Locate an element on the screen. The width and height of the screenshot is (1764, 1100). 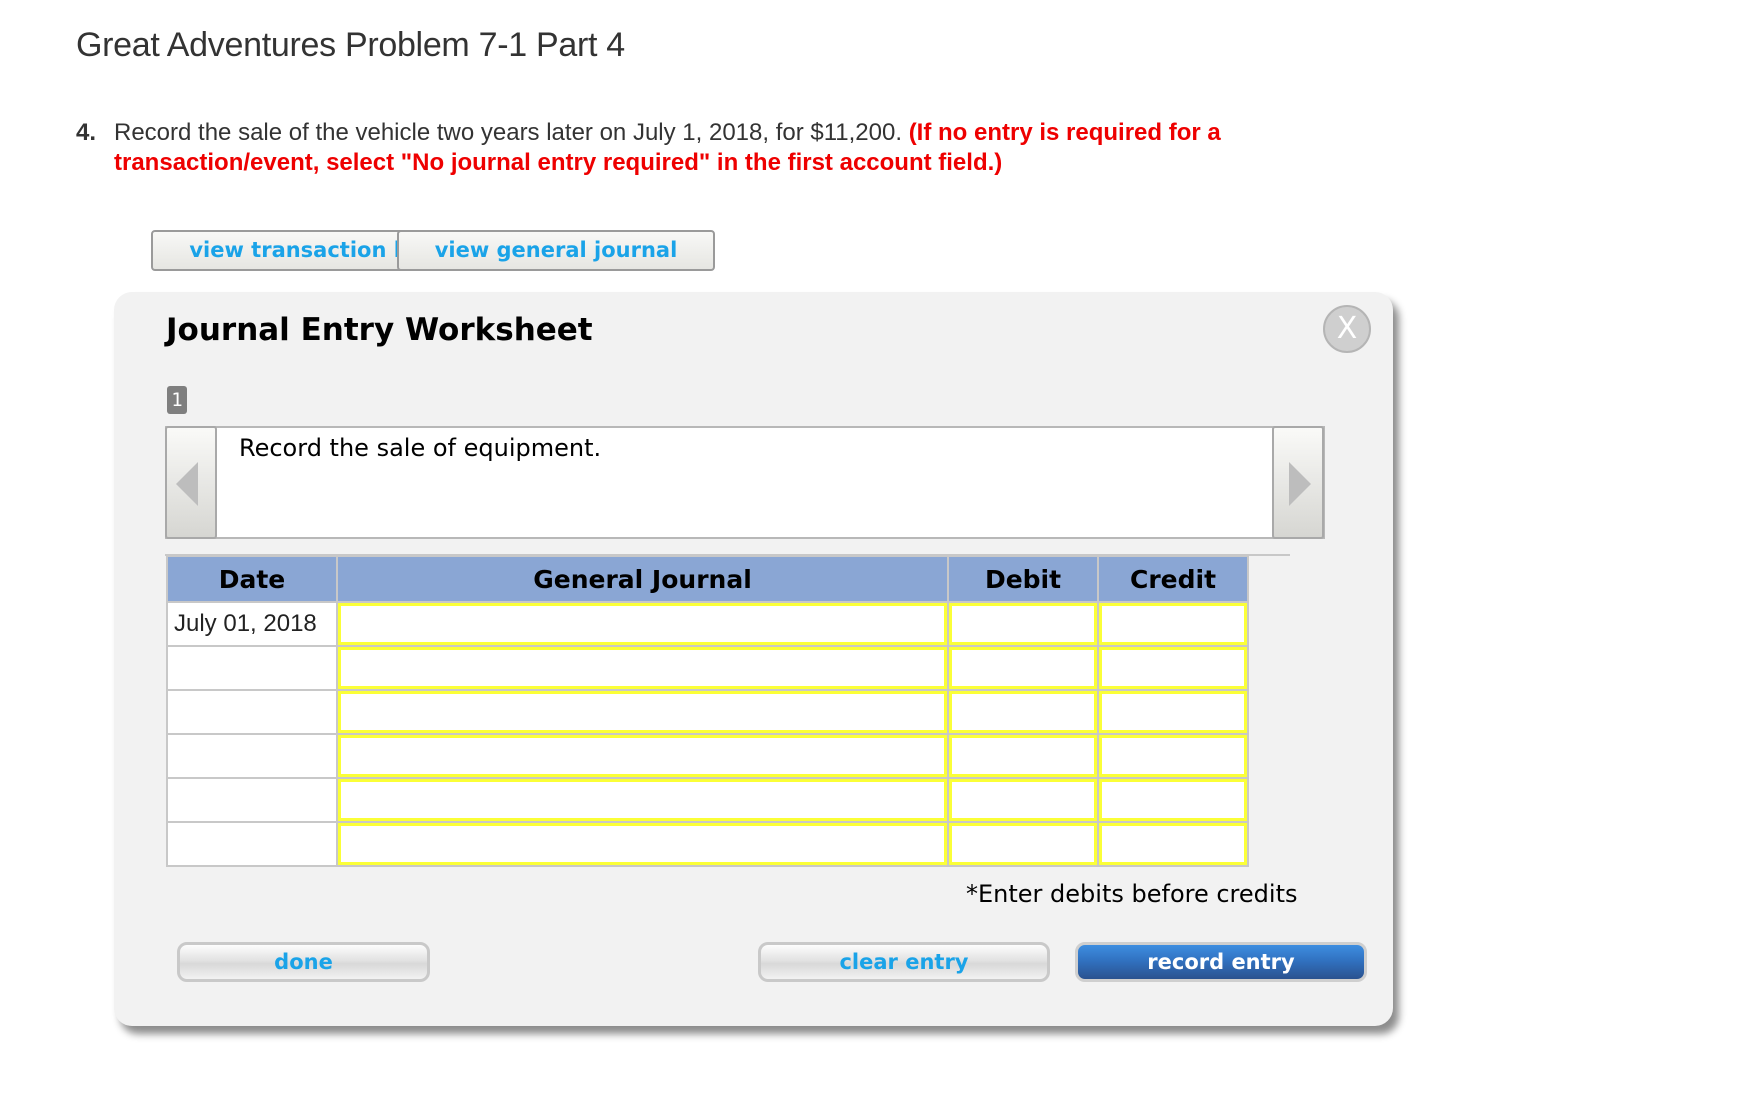
transaction-description: Record the sale of equipment. is located at coordinates (420, 448).